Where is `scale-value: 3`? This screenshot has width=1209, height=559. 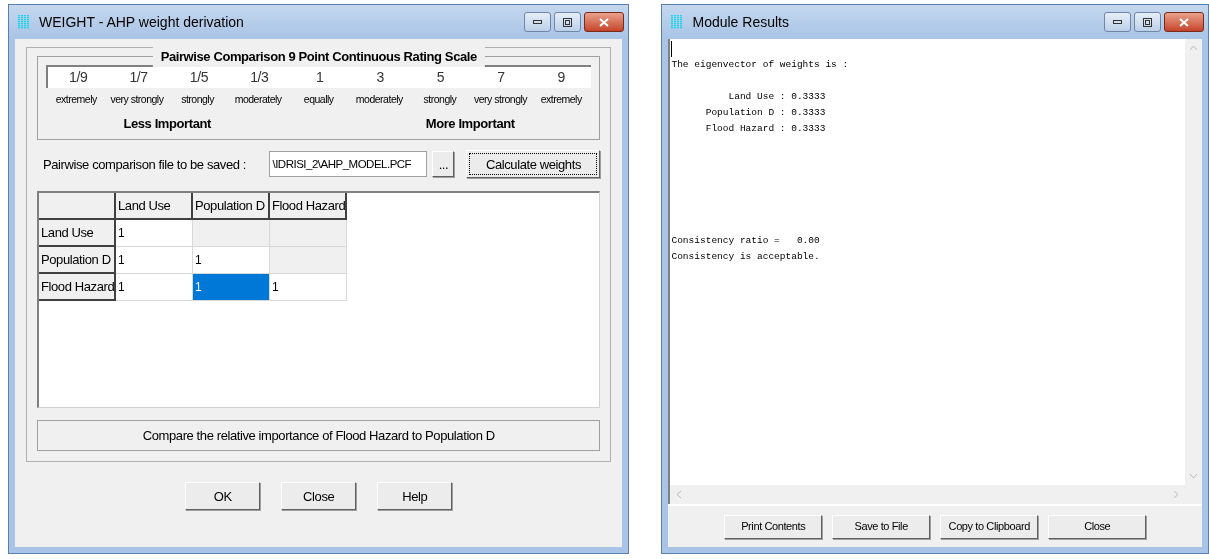 scale-value: 3 is located at coordinates (380, 77).